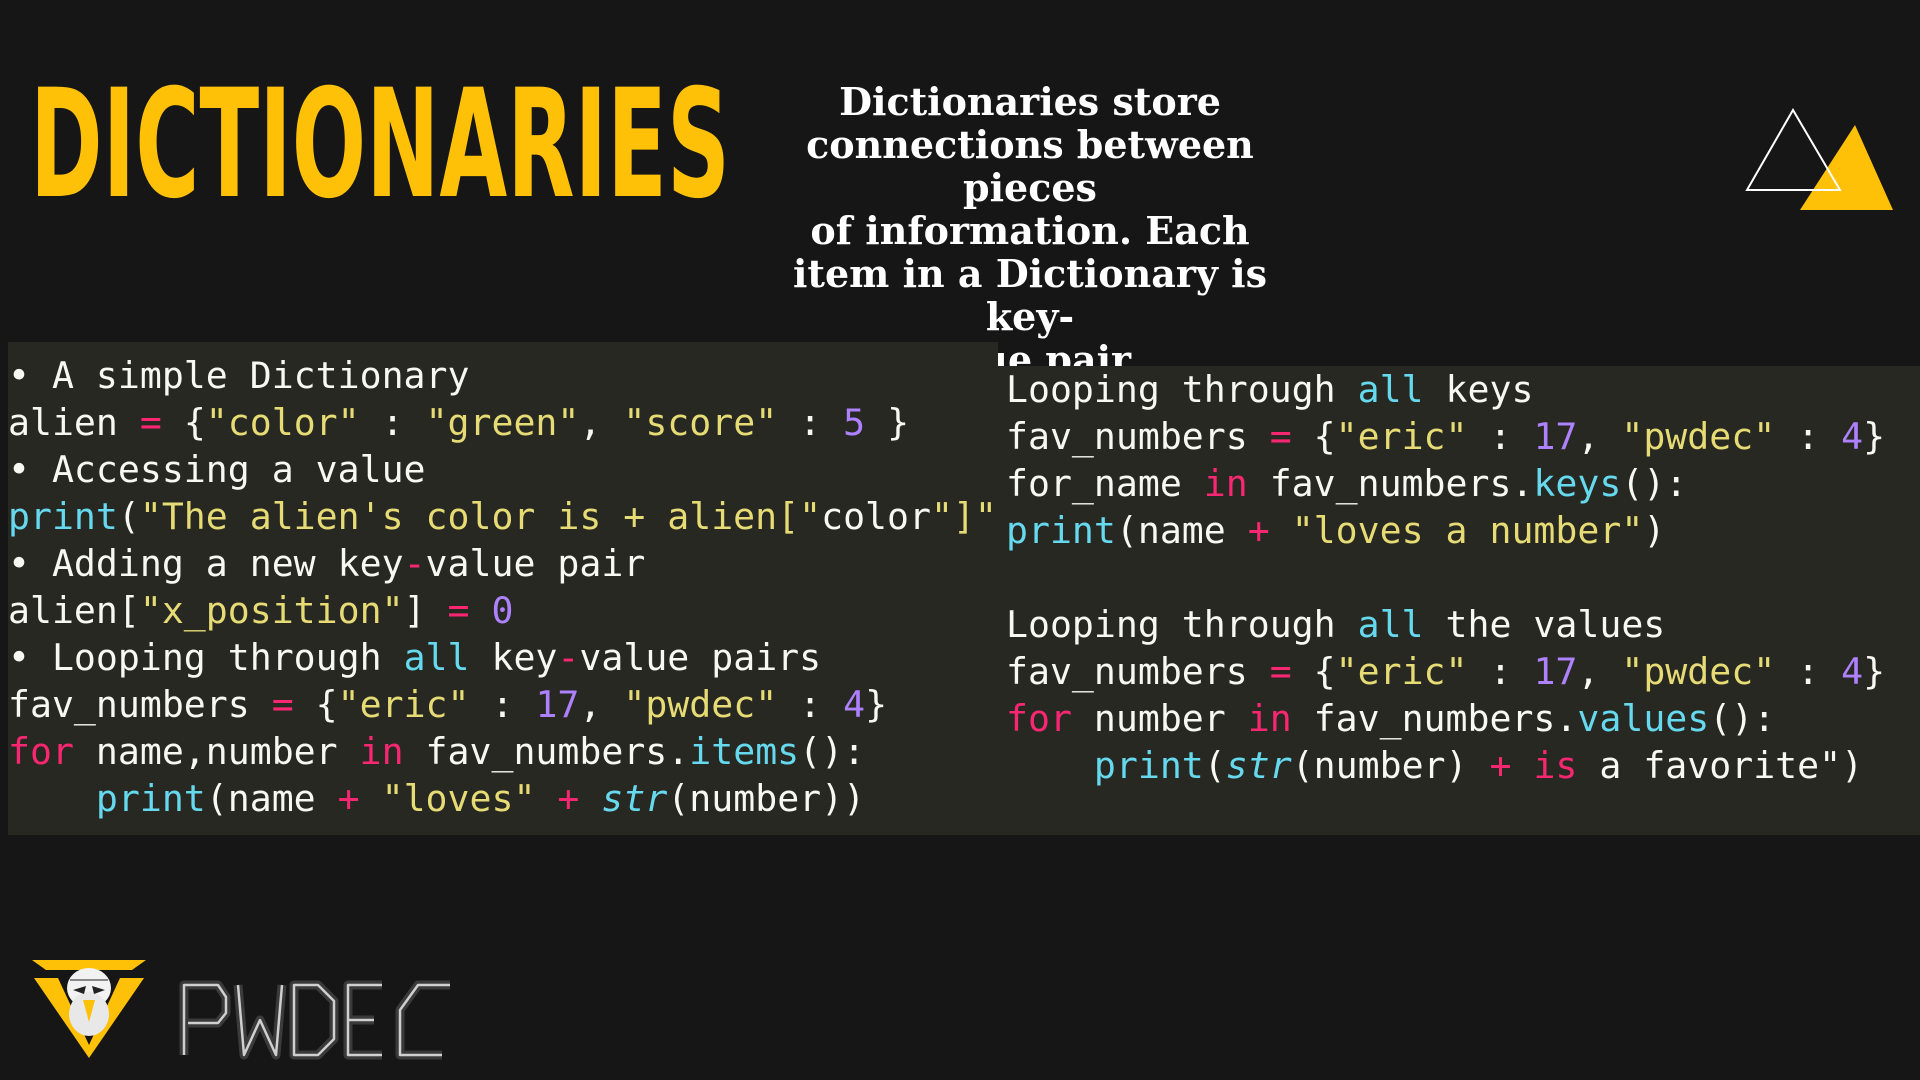 The image size is (1920, 1080). Describe the element at coordinates (1852, 436) in the screenshot. I see `code-token: 4` at that location.